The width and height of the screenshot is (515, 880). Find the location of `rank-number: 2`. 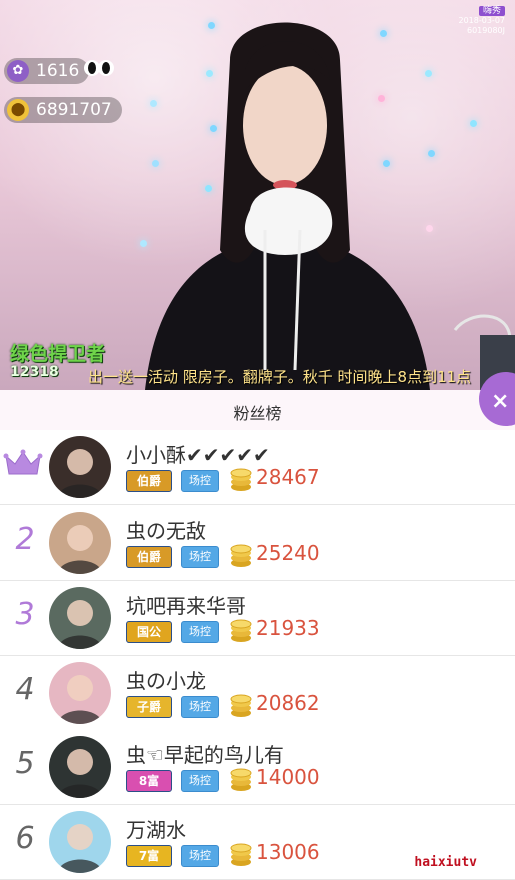

rank-number: 2 is located at coordinates (25, 539).